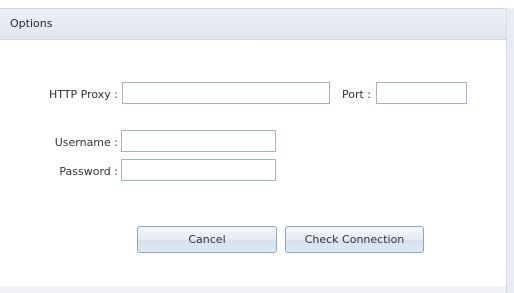 The image size is (514, 293). What do you see at coordinates (88, 171) in the screenshot?
I see `password-label: Password :` at bounding box center [88, 171].